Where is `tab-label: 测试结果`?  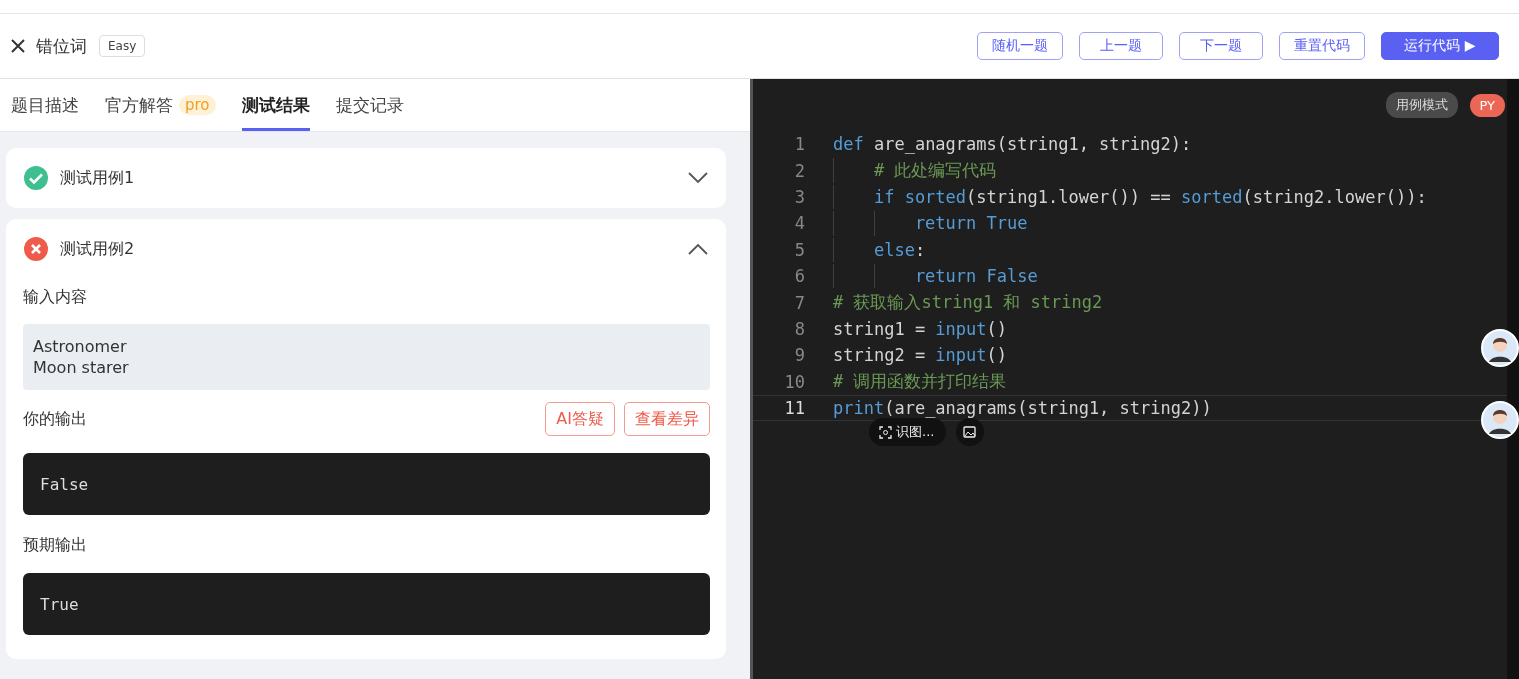
tab-label: 测试结果 is located at coordinates (275, 105).